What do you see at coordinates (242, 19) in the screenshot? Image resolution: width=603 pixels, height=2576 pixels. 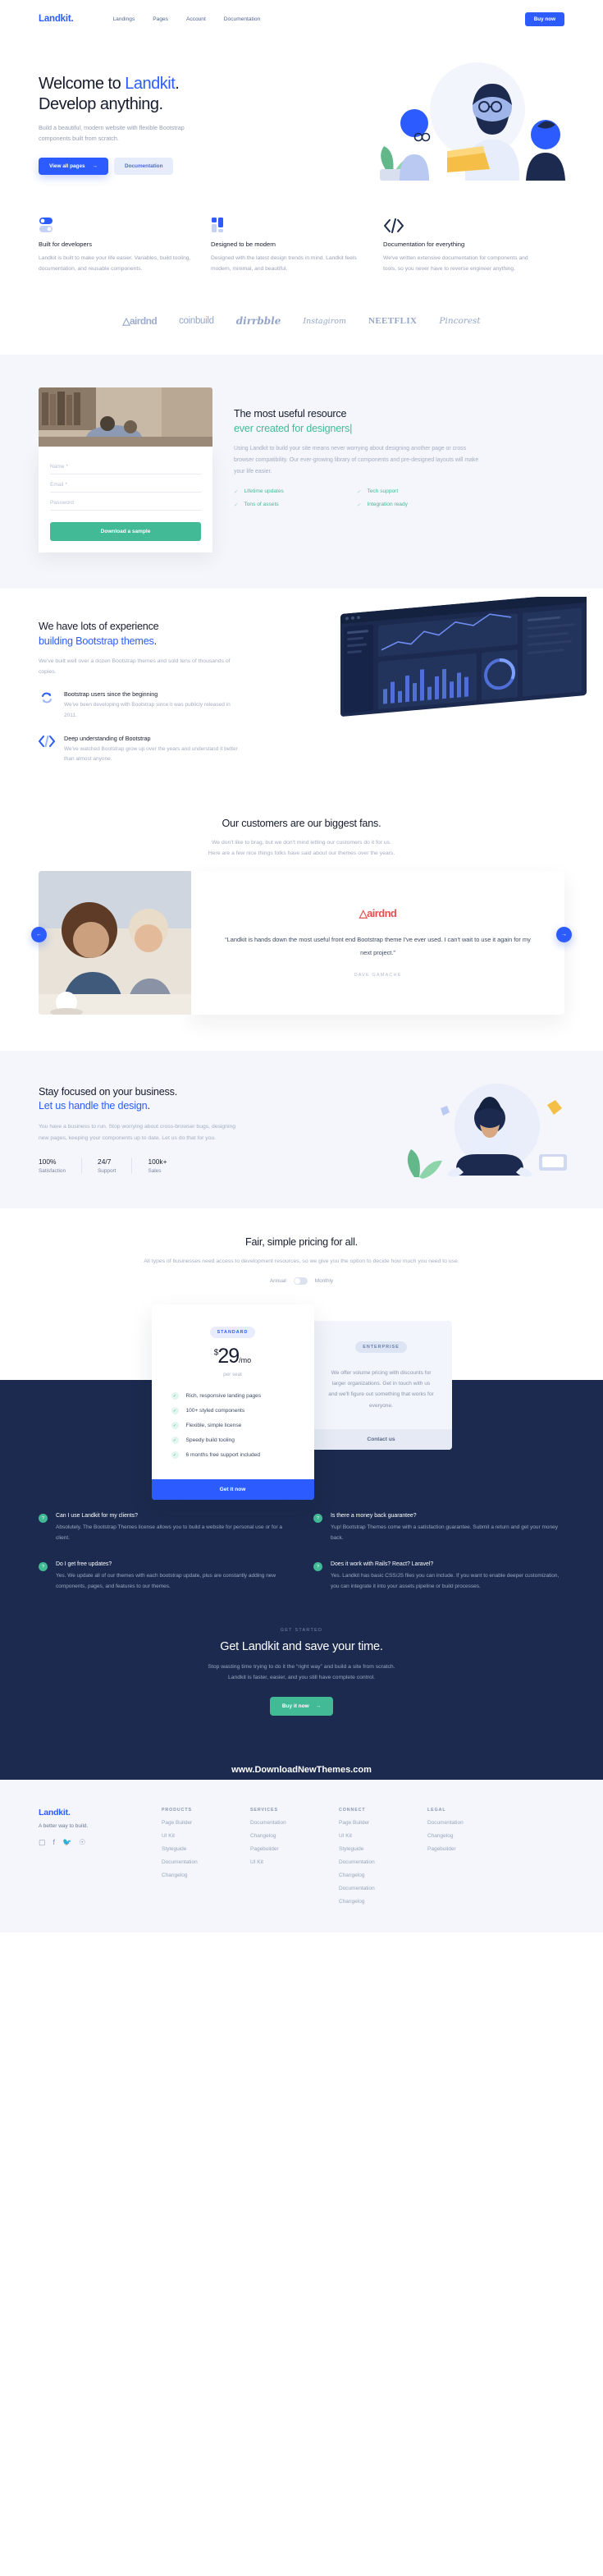 I see `nav-link-documentation: Documentation` at bounding box center [242, 19].